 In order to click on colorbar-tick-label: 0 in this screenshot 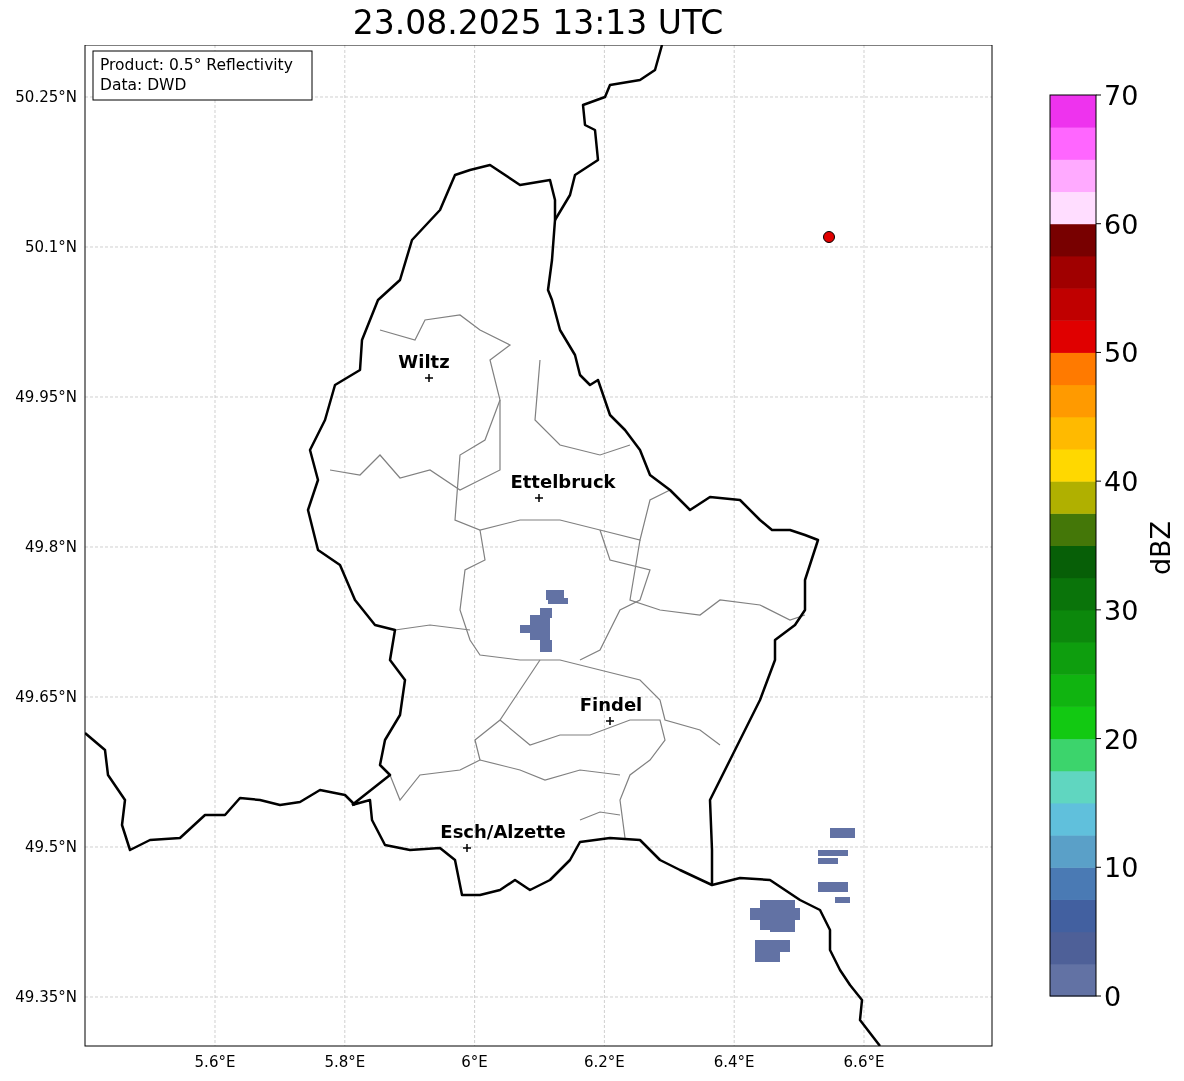, I will do `click(1113, 996)`.